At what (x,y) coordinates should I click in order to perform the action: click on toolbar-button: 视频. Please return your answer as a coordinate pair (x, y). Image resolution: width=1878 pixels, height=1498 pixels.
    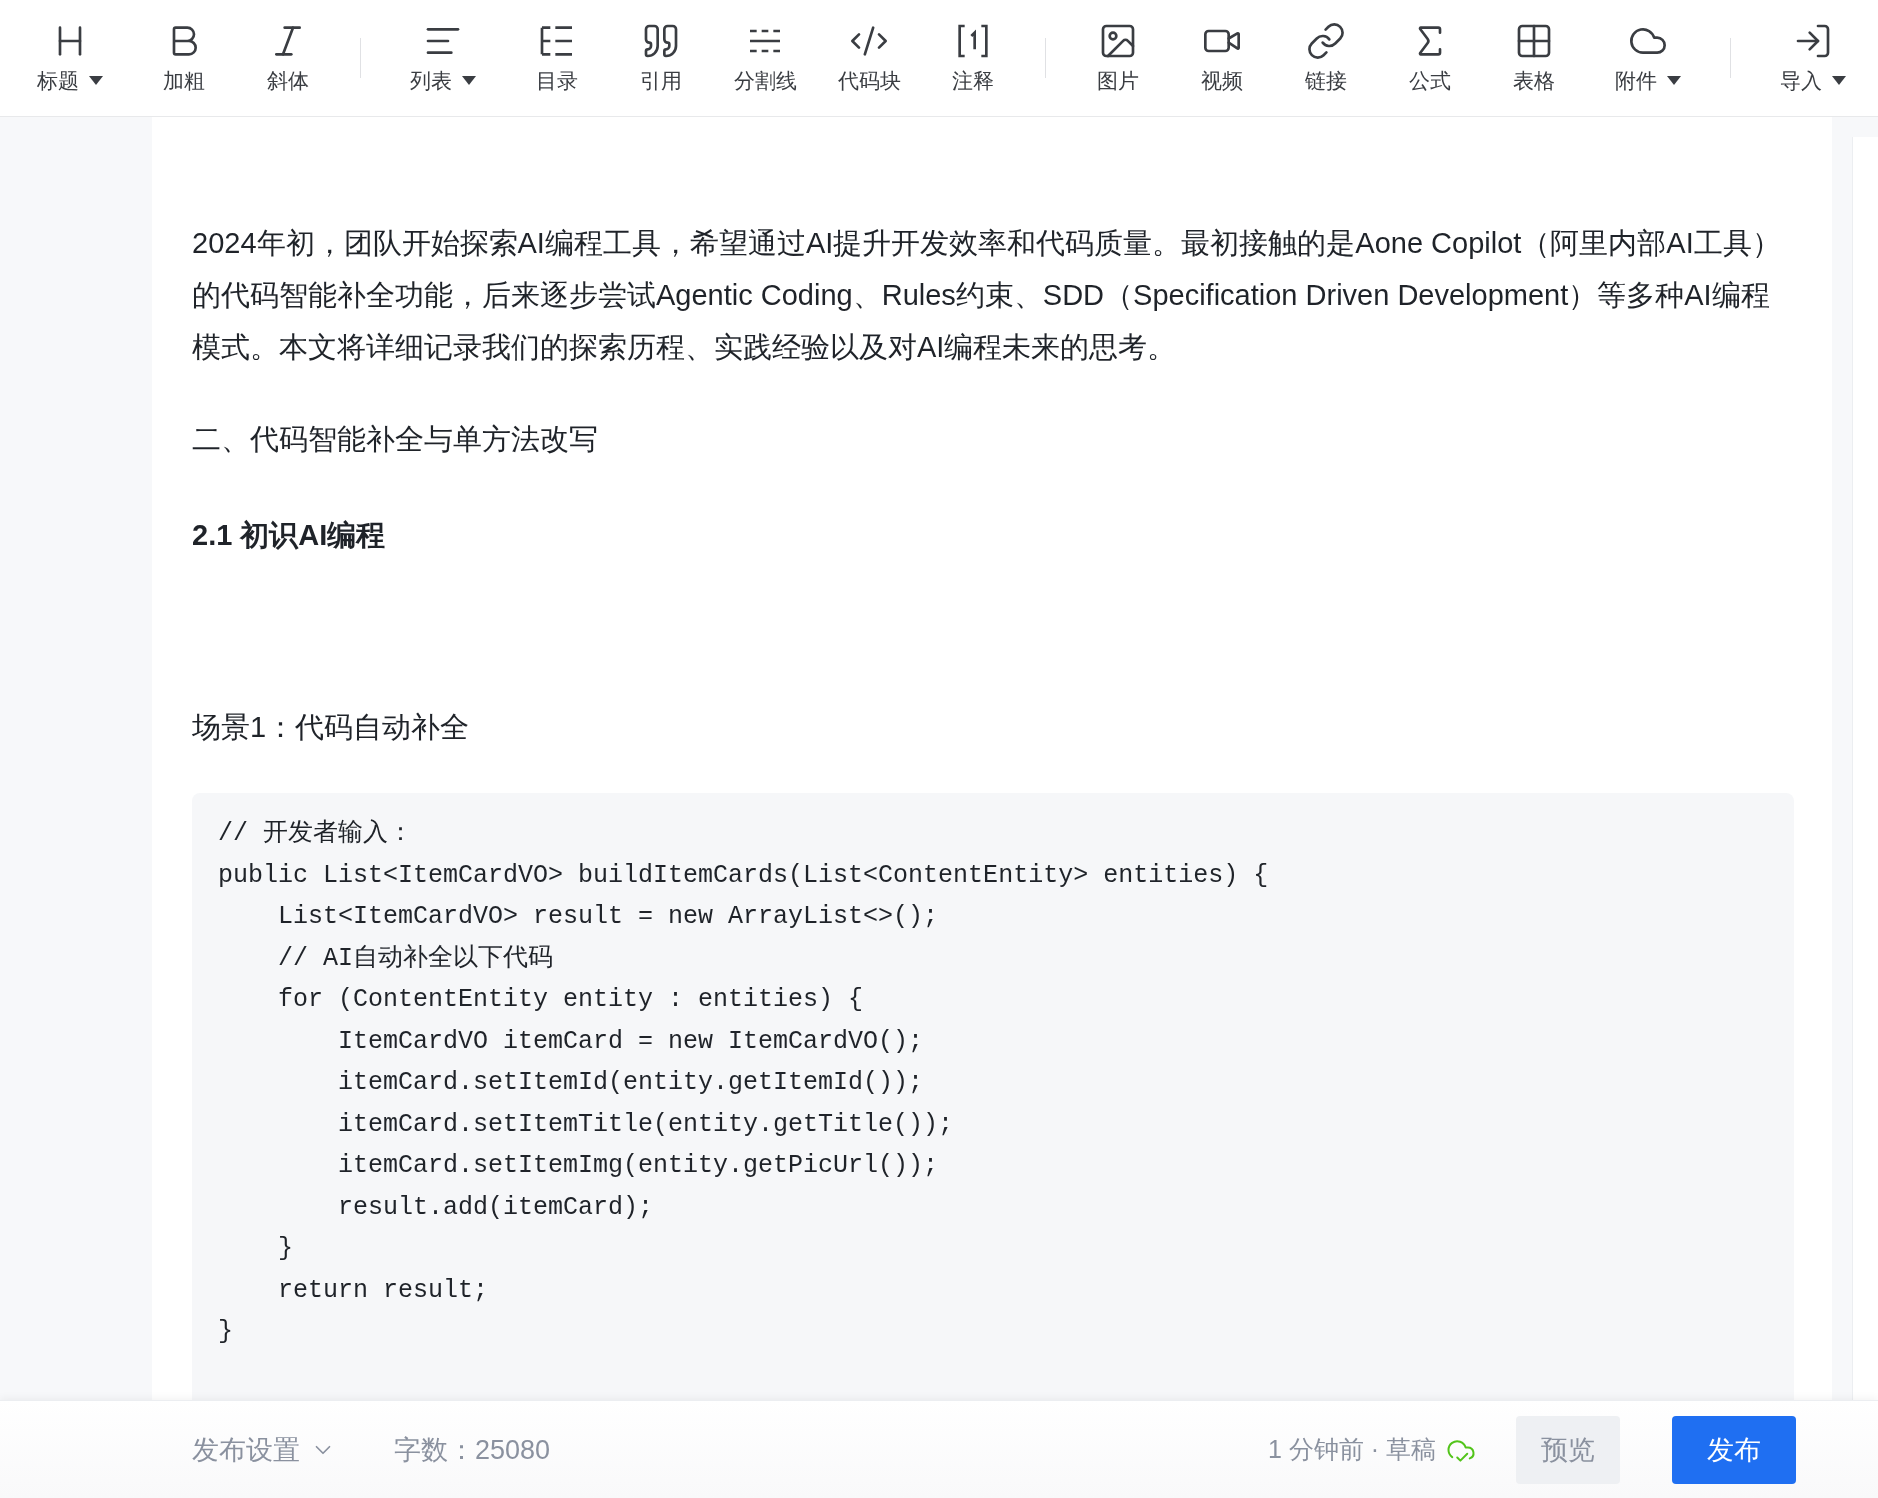
    Looking at the image, I should click on (1222, 58).